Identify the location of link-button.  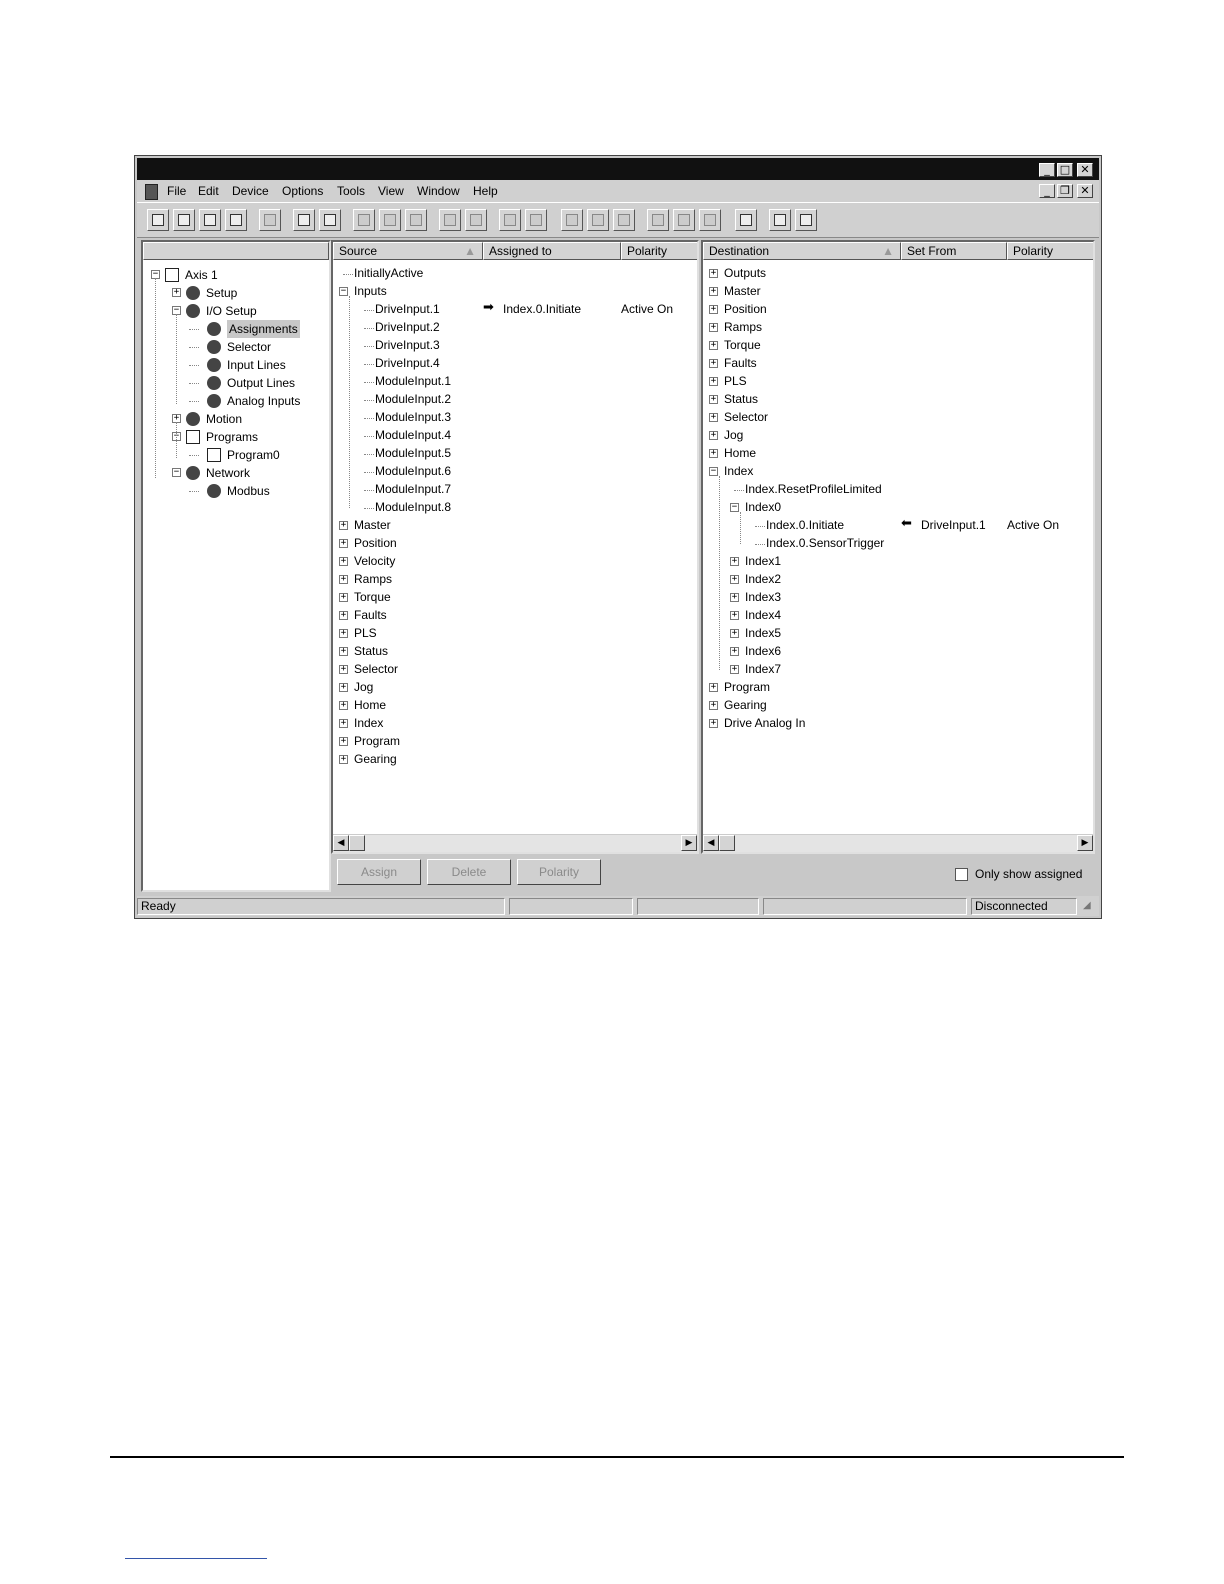
(624, 220).